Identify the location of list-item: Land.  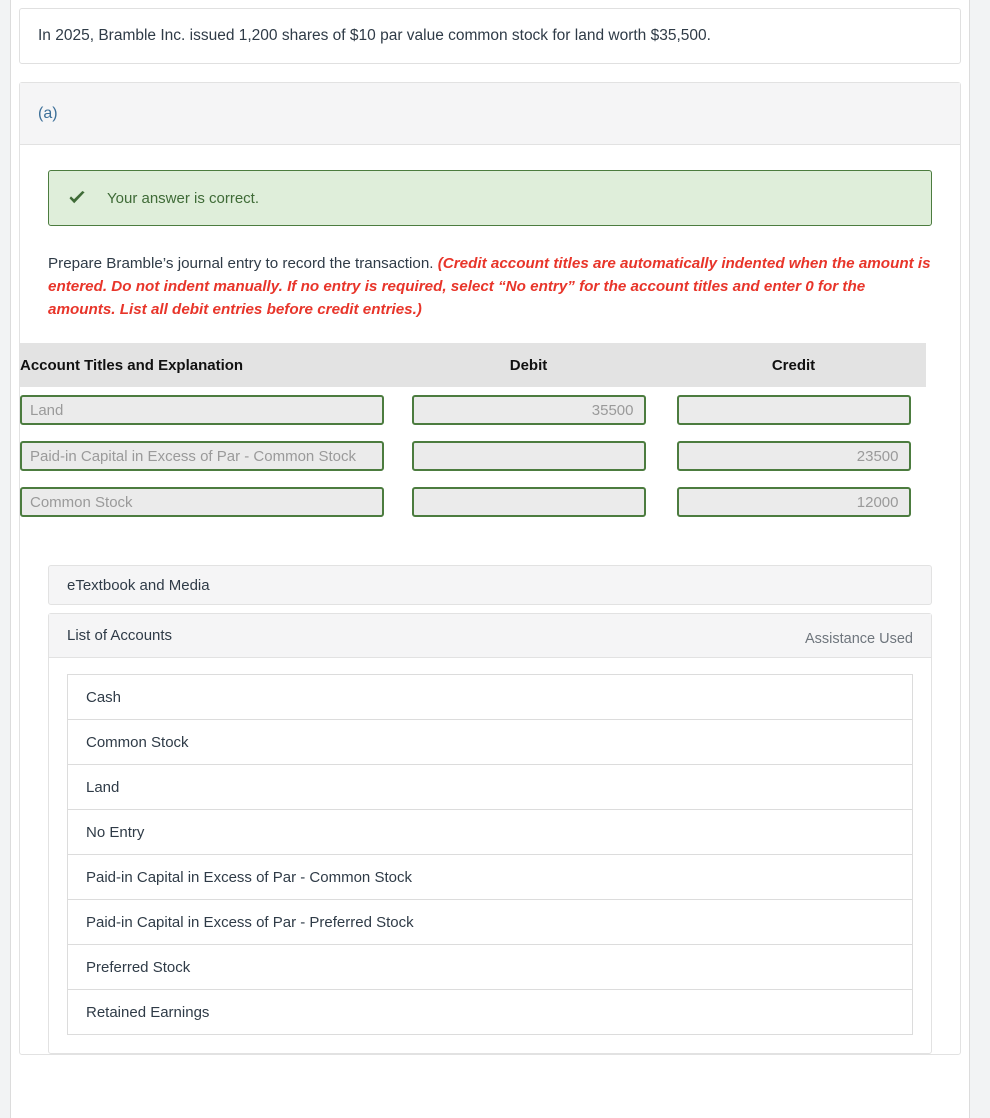
(490, 787).